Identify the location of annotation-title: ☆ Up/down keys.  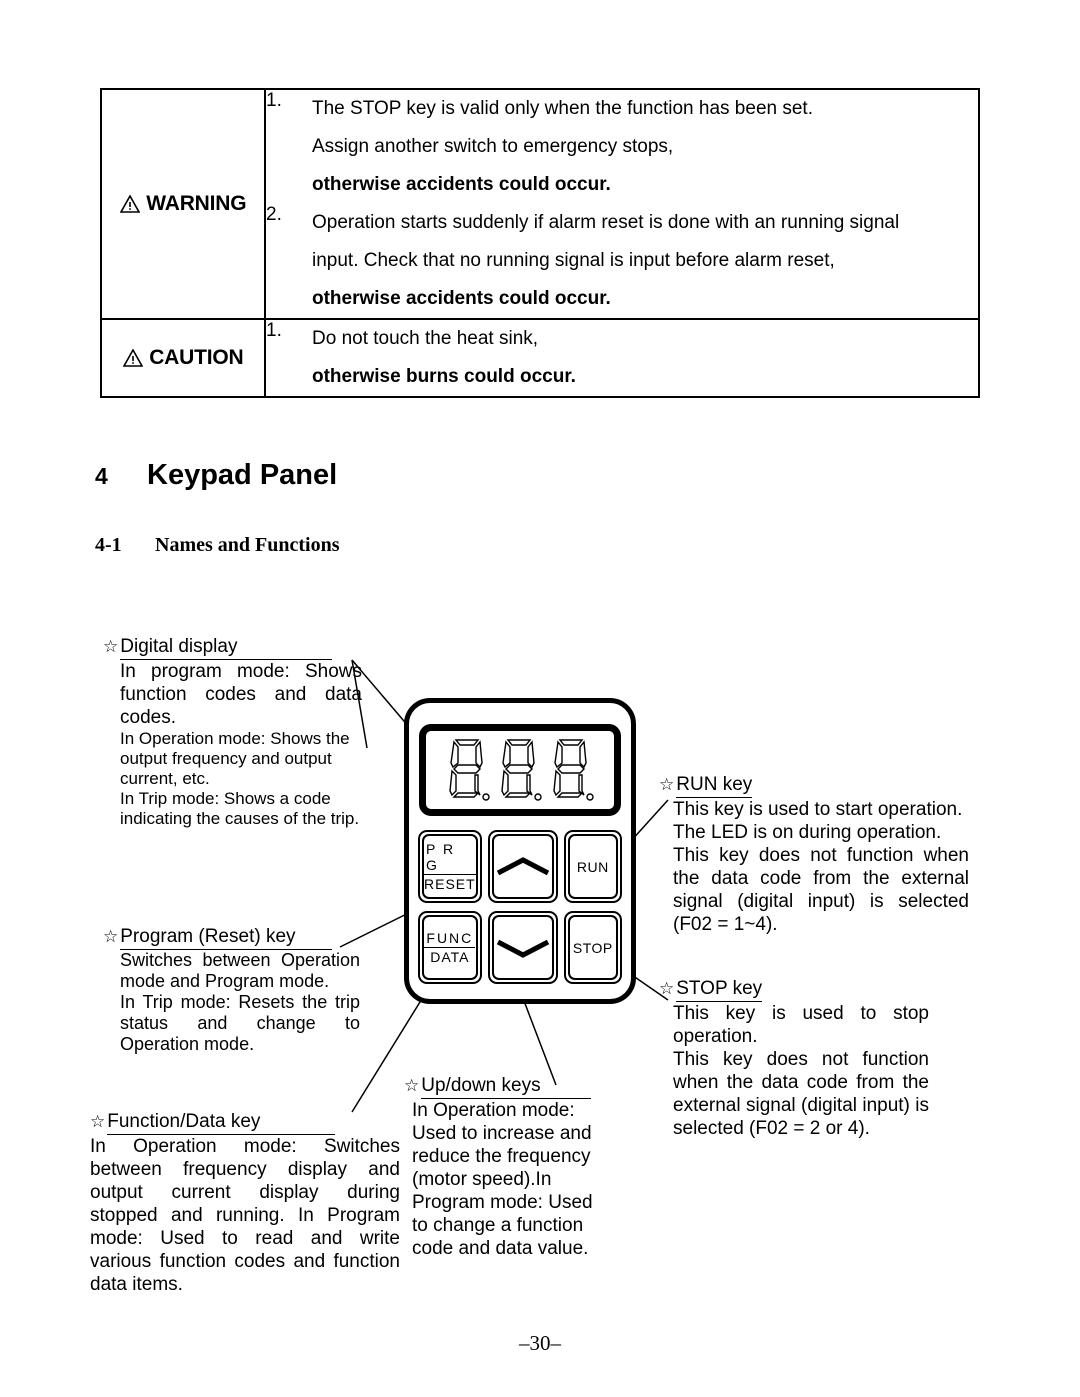
(510, 1087).